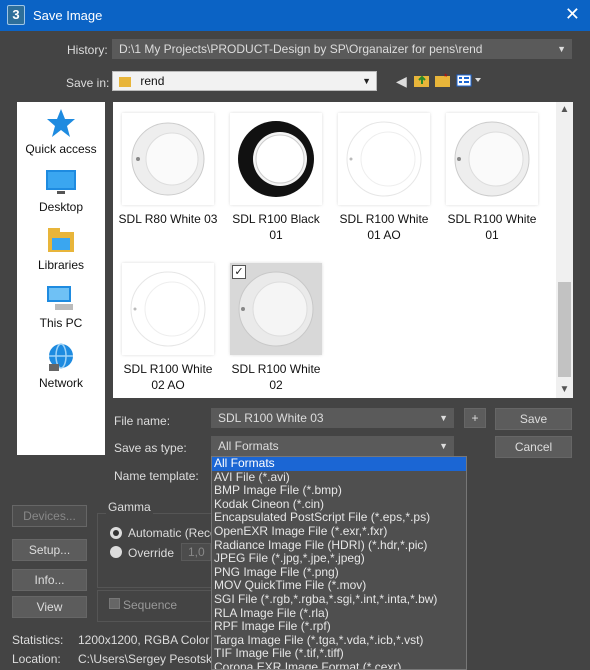 The width and height of the screenshot is (590, 670). Describe the element at coordinates (150, 605) in the screenshot. I see `sequence-label: Sequence` at that location.